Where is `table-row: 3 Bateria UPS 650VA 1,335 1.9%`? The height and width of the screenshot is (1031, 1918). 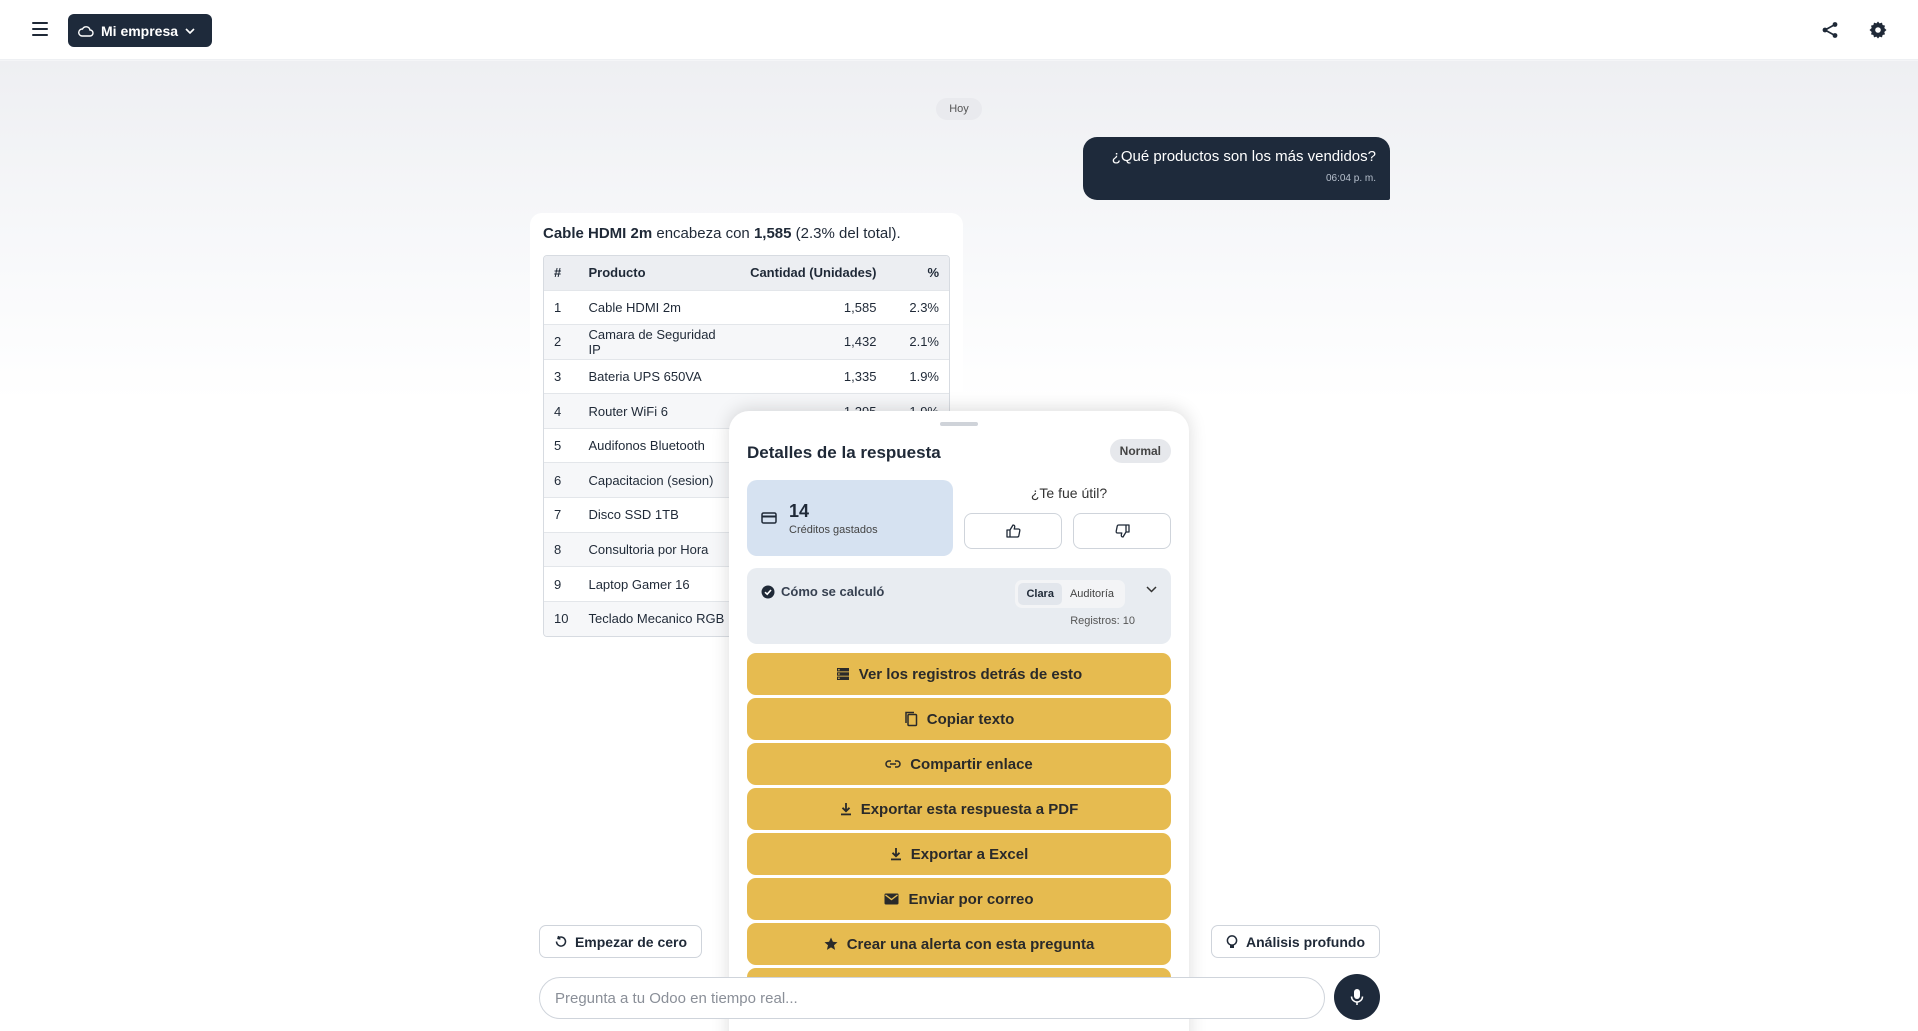
table-row: 3 Bateria UPS 650VA 1,335 1.9% is located at coordinates (746, 376).